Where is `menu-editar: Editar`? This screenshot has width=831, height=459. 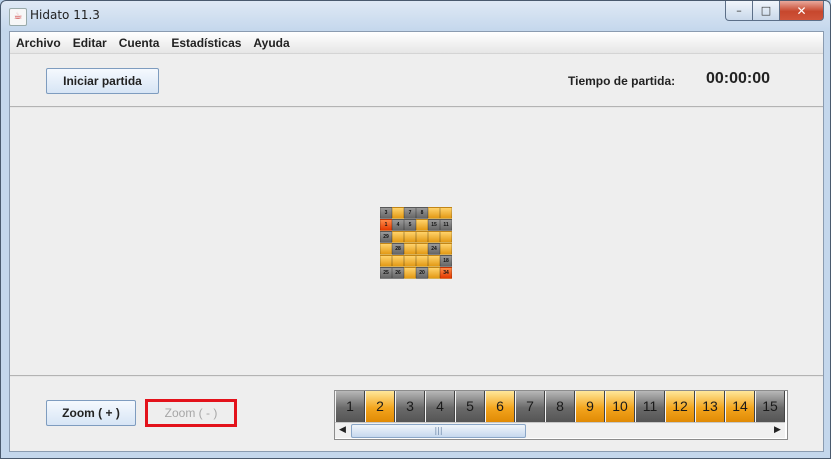
menu-editar: Editar is located at coordinates (91, 43).